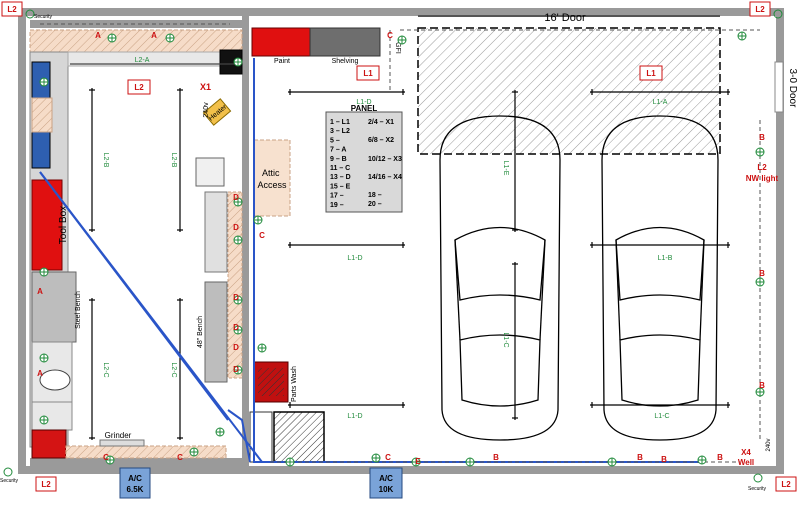 Image resolution: width=800 pixels, height=505 pixels. I want to click on ac-unit-1: A/C 6.5K, so click(135, 483).